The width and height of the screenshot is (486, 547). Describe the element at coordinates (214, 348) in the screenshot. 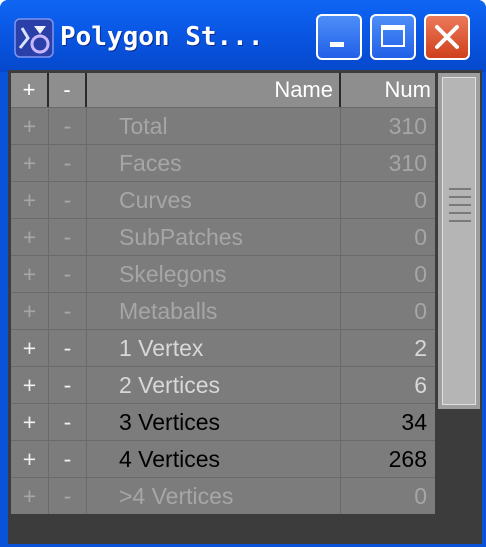

I see `row-name: 1 Vertex` at that location.